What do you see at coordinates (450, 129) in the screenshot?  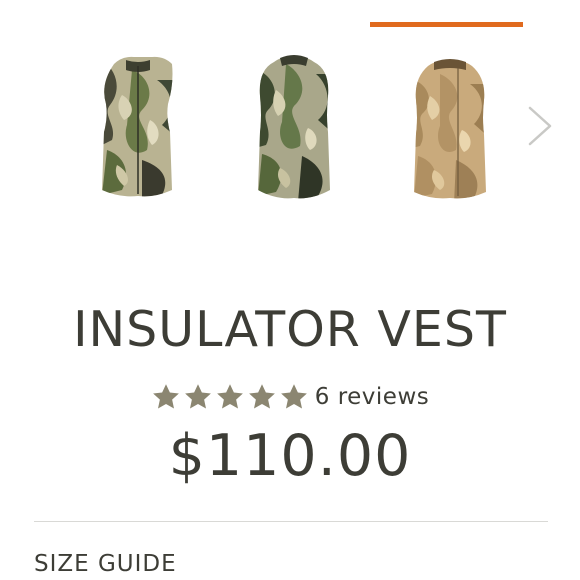 I see `vest-desert-camo-image` at bounding box center [450, 129].